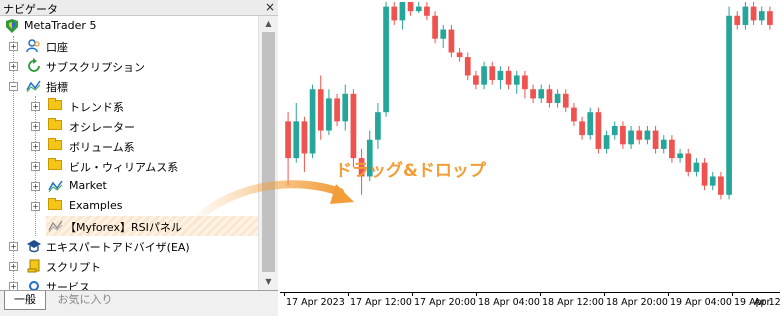  What do you see at coordinates (315, 302) in the screenshot?
I see `time-label: 17 Apr 2023` at bounding box center [315, 302].